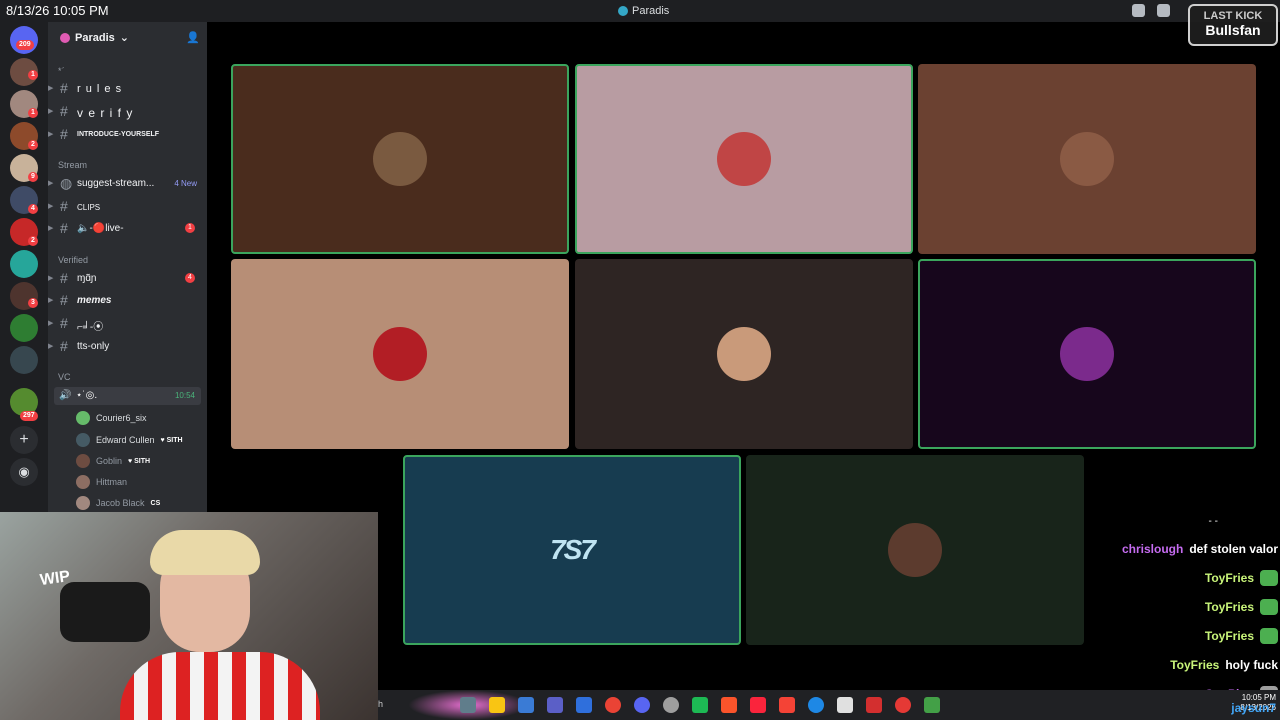 The width and height of the screenshot is (1280, 720). What do you see at coordinates (127, 184) in the screenshot?
I see `channel-suggest-stream: ▶ ◍ suggest-stream... 4 New` at bounding box center [127, 184].